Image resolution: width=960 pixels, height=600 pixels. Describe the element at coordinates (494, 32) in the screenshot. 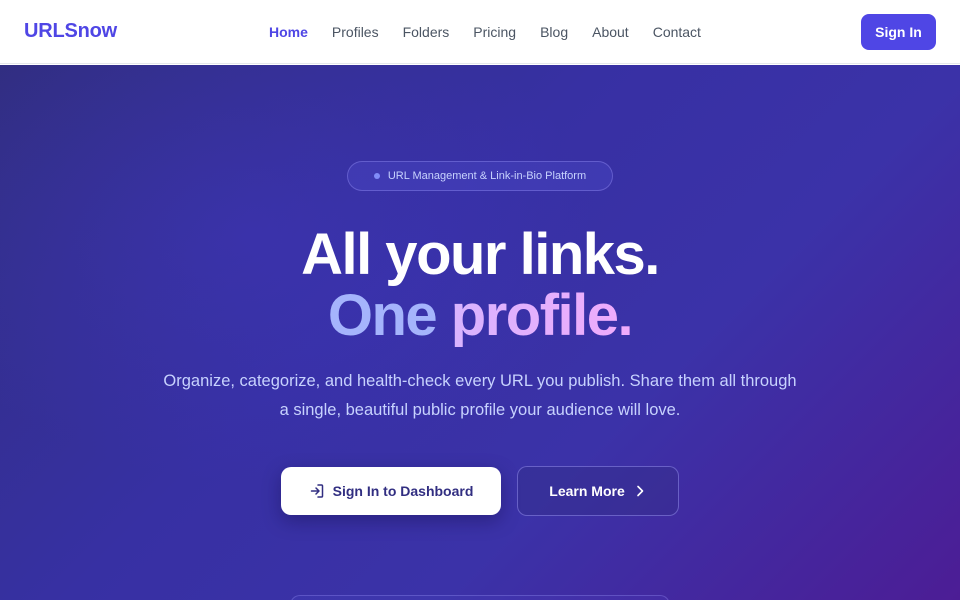

I see `nav-link-pricing: Pricing` at that location.